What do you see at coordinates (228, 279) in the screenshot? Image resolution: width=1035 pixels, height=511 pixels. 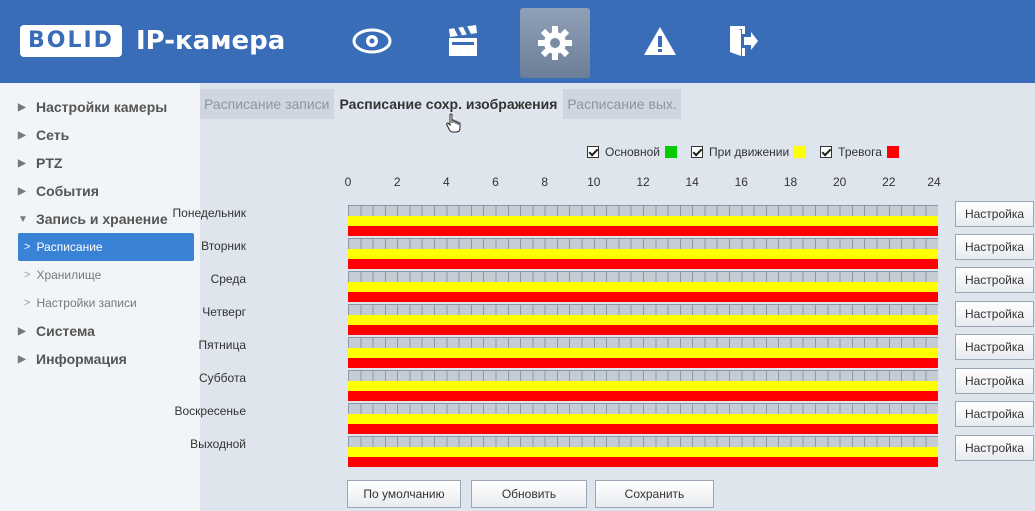 I see `day-label: Среда` at bounding box center [228, 279].